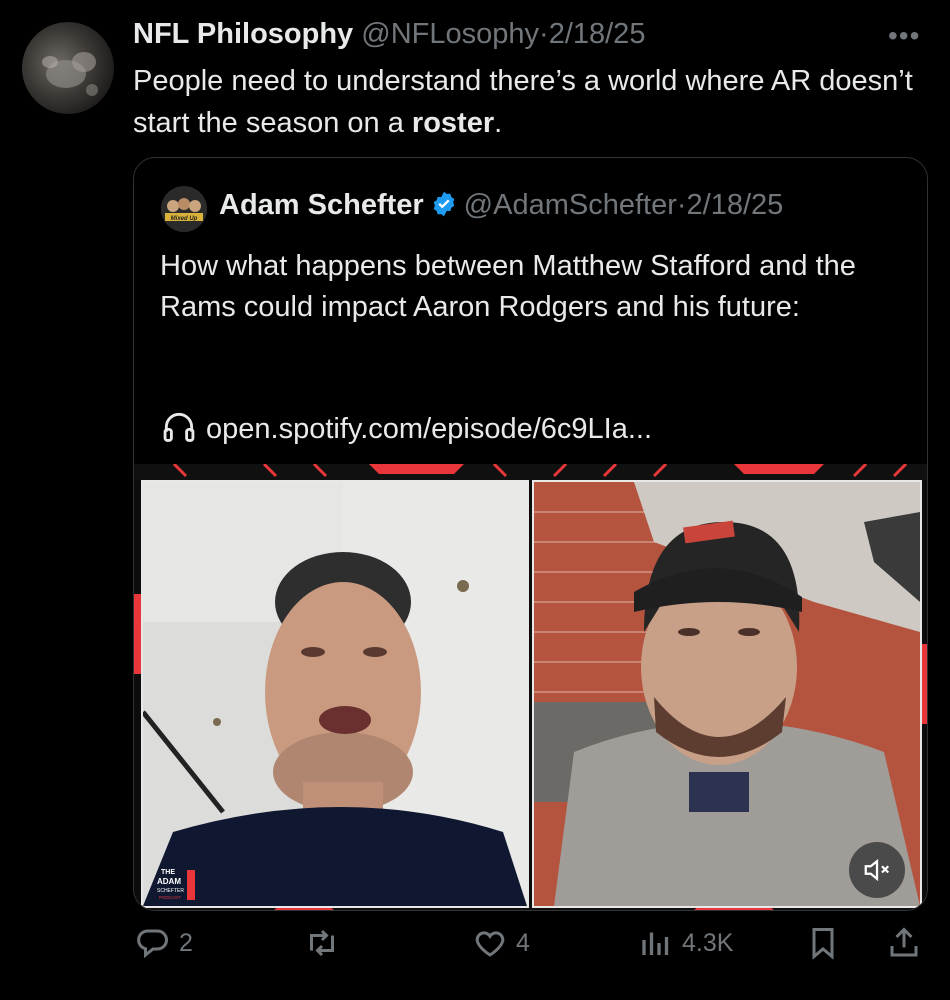 The width and height of the screenshot is (950, 1000). I want to click on repost-button, so click(326, 943).